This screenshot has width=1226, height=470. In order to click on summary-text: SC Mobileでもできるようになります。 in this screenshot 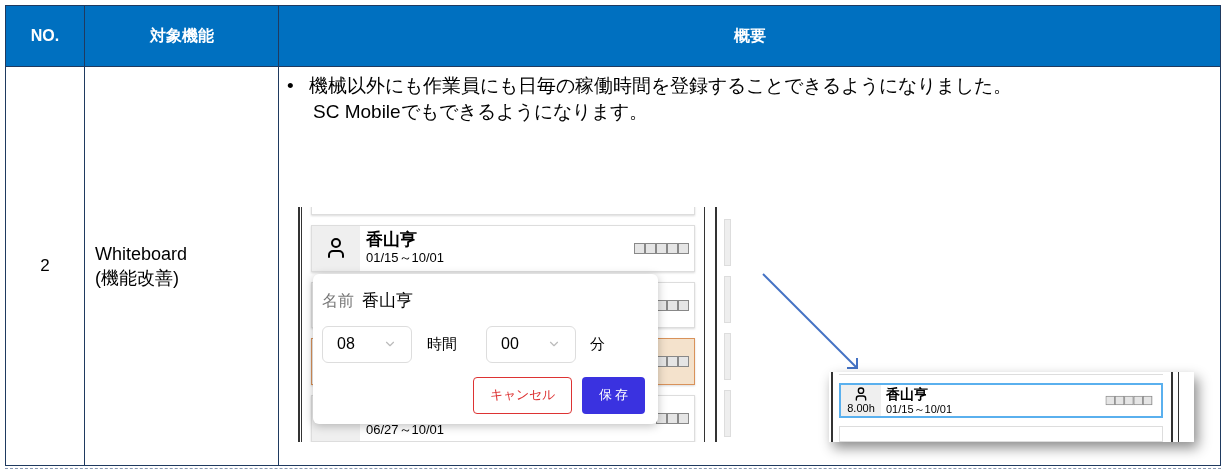, I will do `click(480, 112)`.